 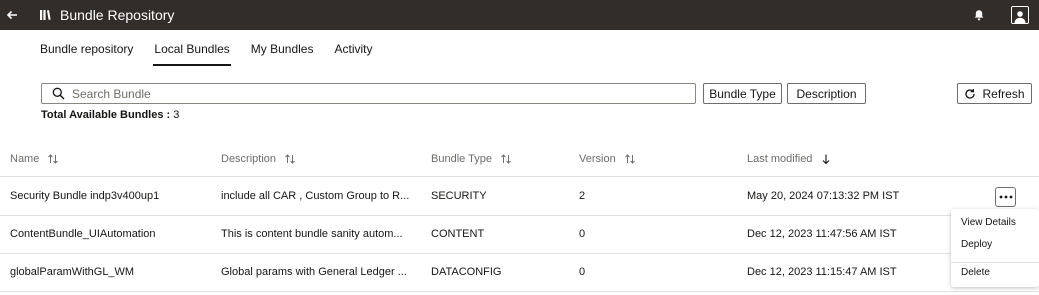 I want to click on column-label: Name, so click(x=25, y=159).